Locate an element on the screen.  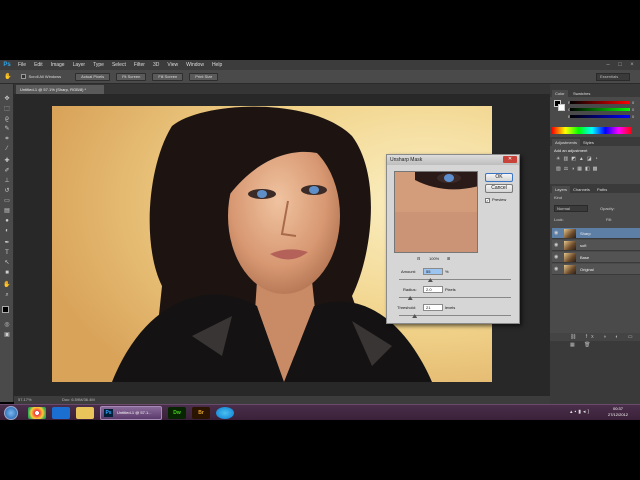
type-tool-icon: T is located at coordinates (7, 253).